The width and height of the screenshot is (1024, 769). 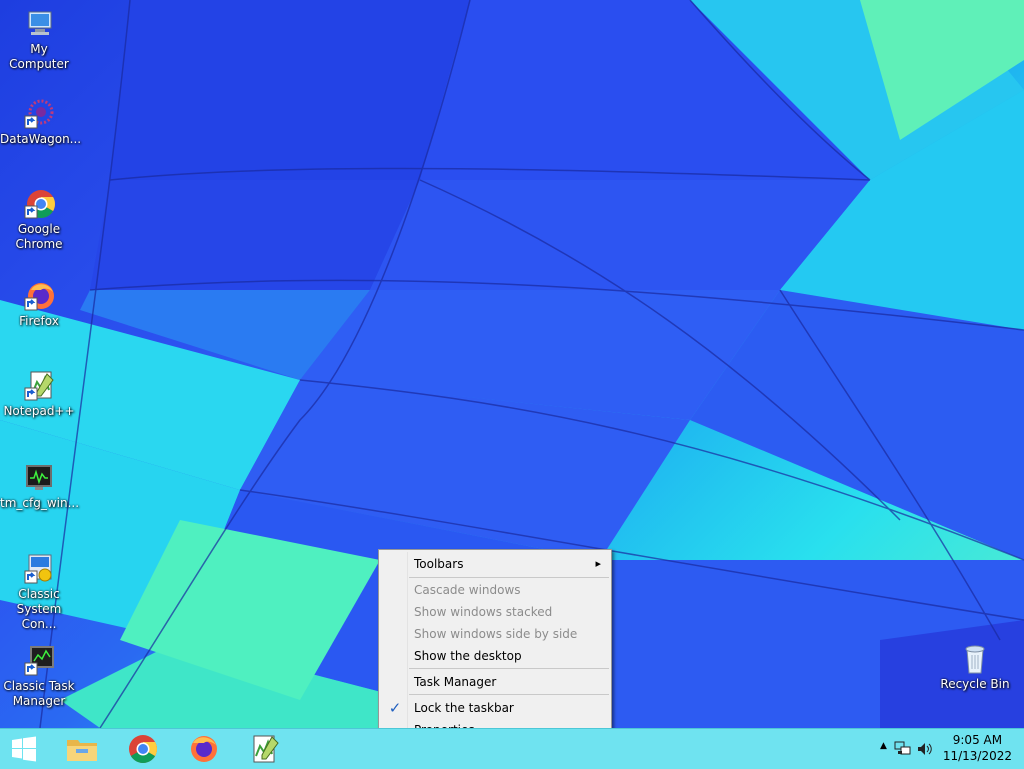 What do you see at coordinates (467, 590) in the screenshot?
I see `menu-item-label: Cascade windows` at bounding box center [467, 590].